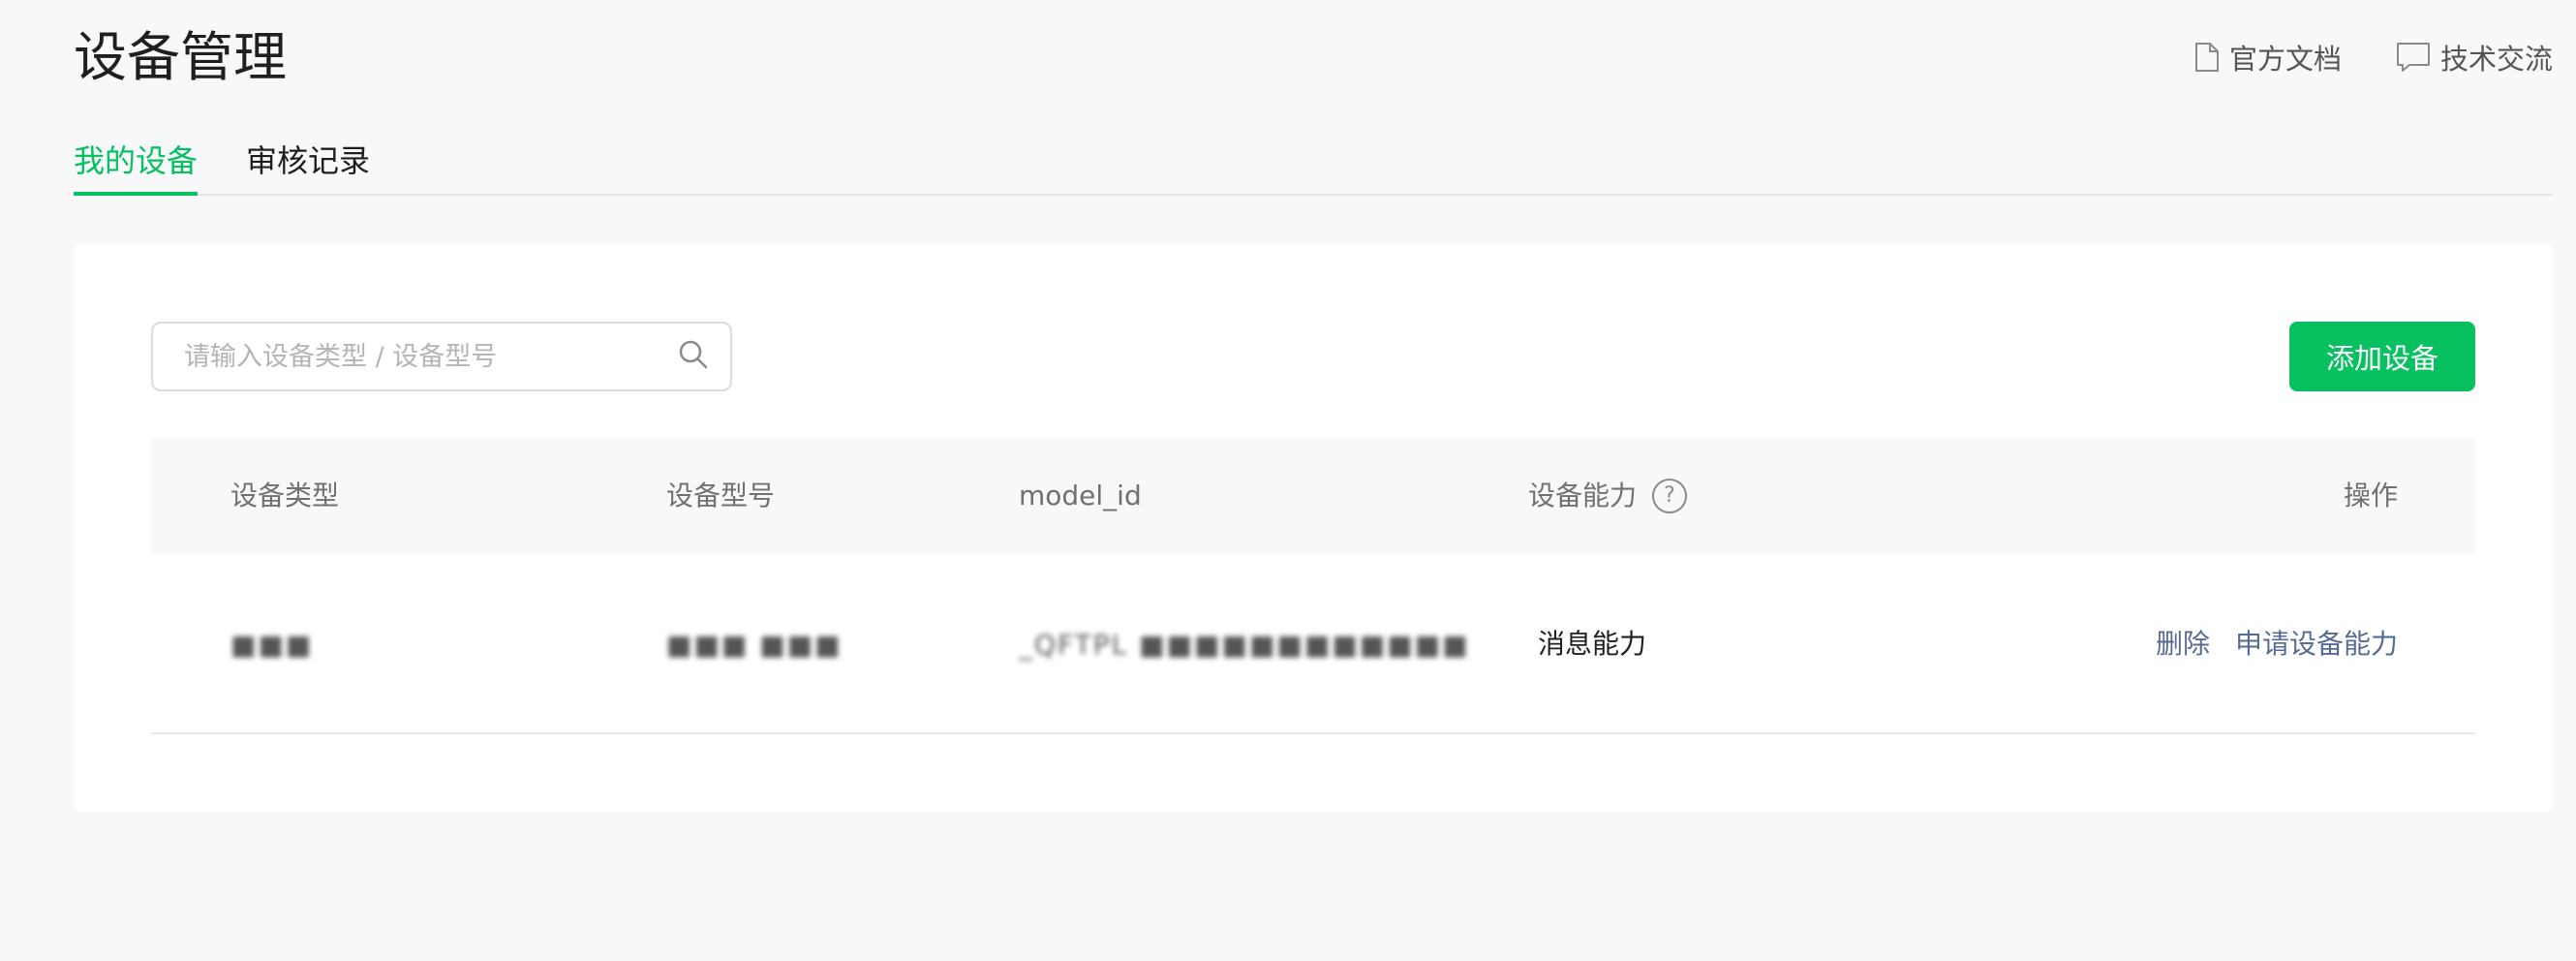 Image resolution: width=2576 pixels, height=961 pixels. I want to click on help-icon: ?, so click(1670, 496).